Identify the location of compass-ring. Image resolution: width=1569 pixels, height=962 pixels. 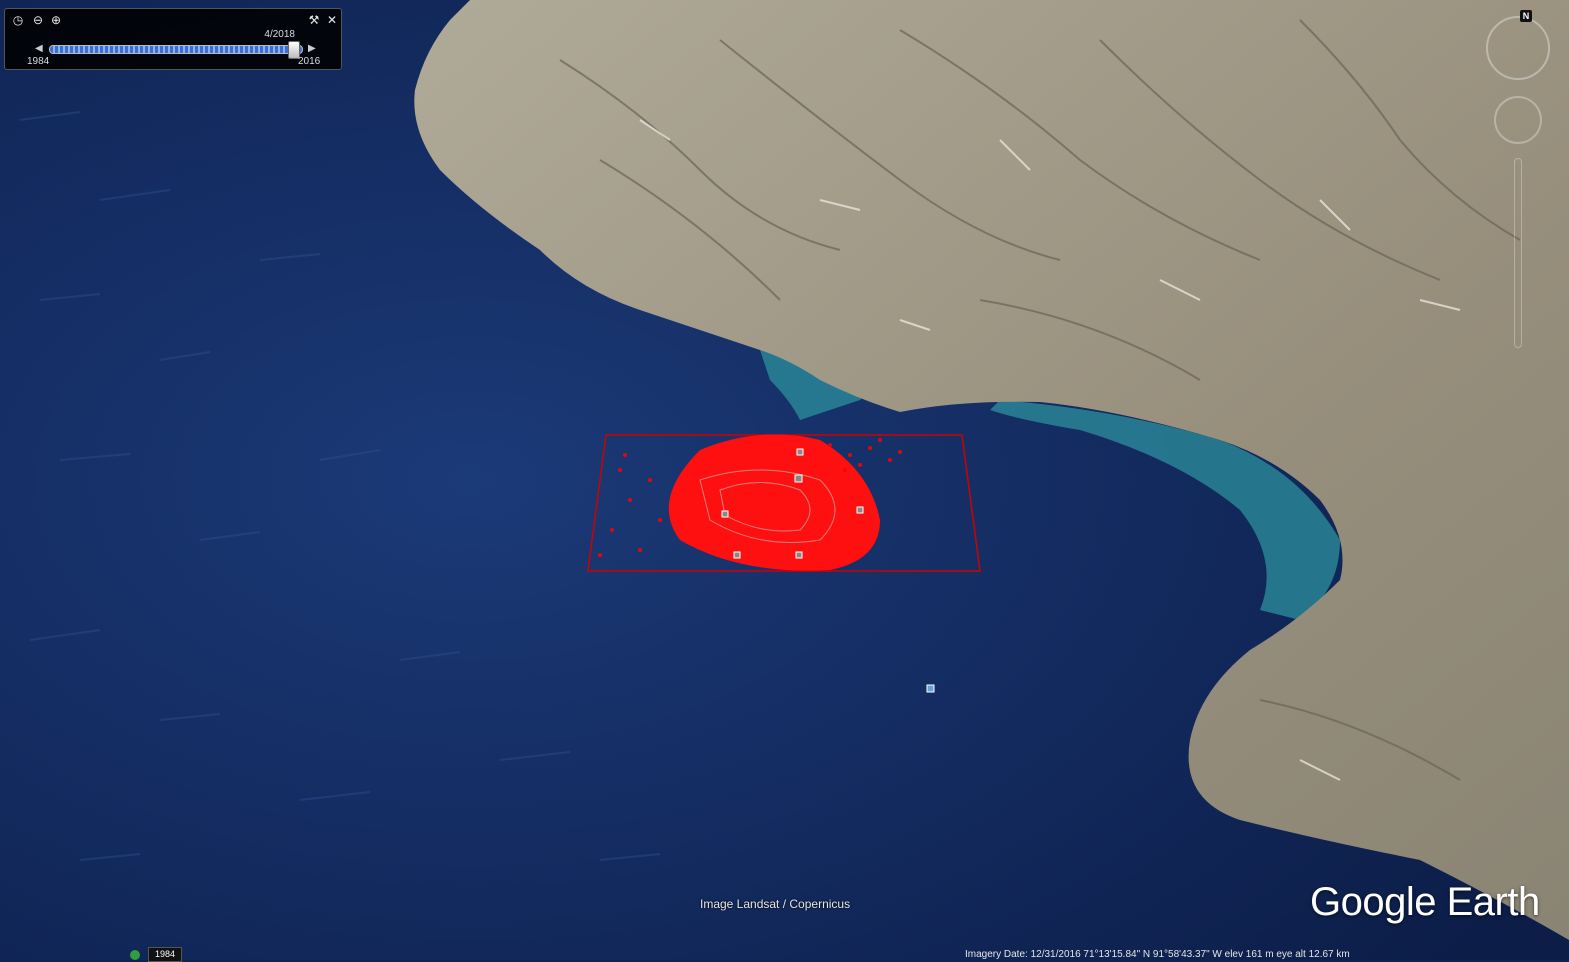
(1518, 48).